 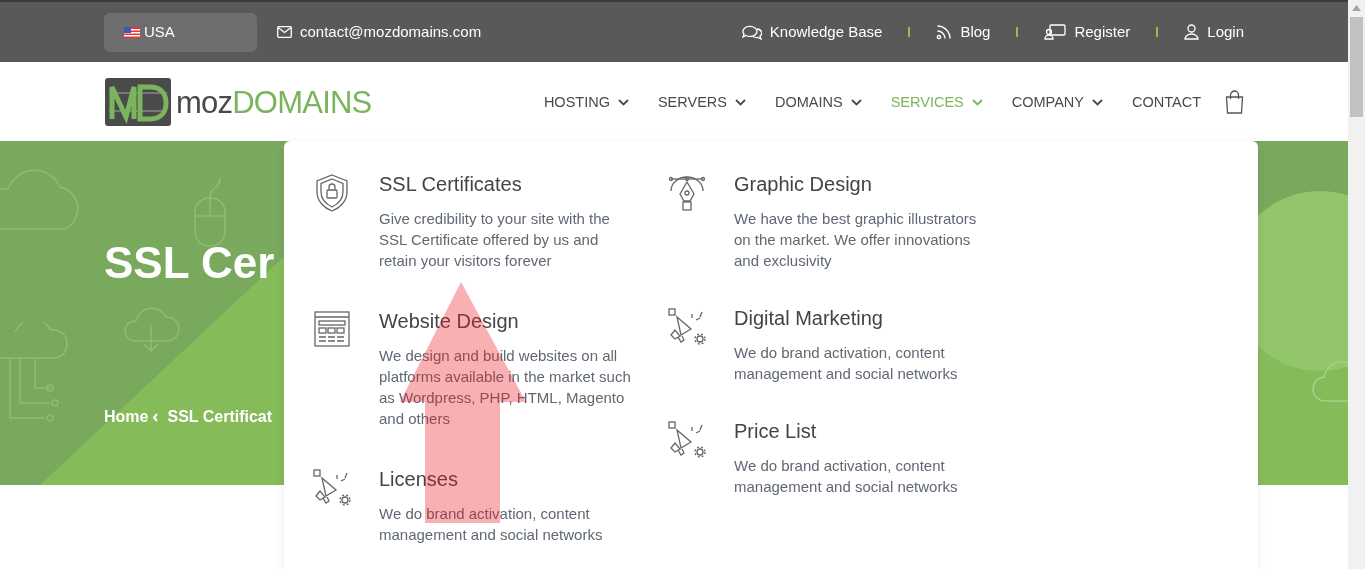 What do you see at coordinates (818, 102) in the screenshot?
I see `nav-menu-item: DOMAINS` at bounding box center [818, 102].